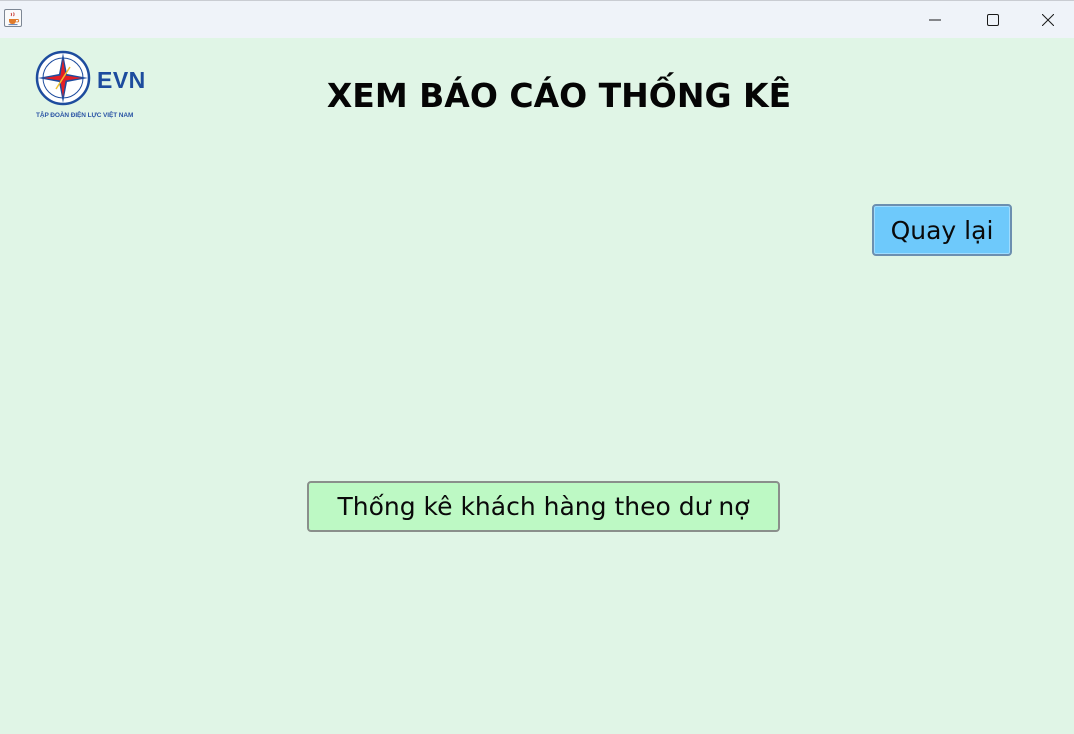 The image size is (1074, 734). What do you see at coordinates (121, 80) in the screenshot?
I see `logo-name: EVN` at bounding box center [121, 80].